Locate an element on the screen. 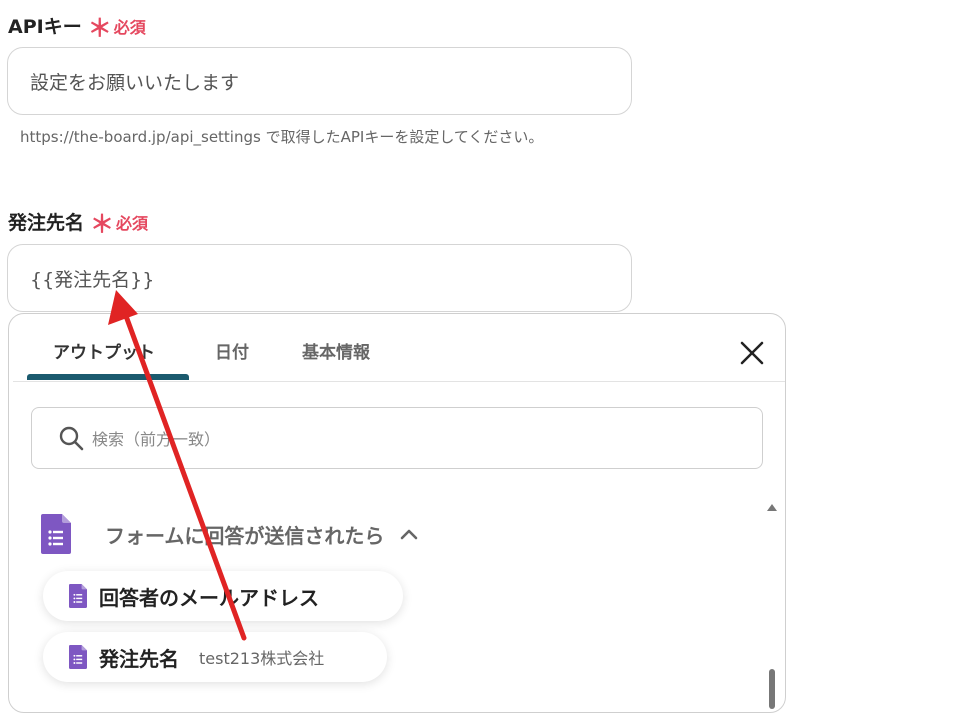 The image size is (970, 713). close-icon is located at coordinates (752, 353).